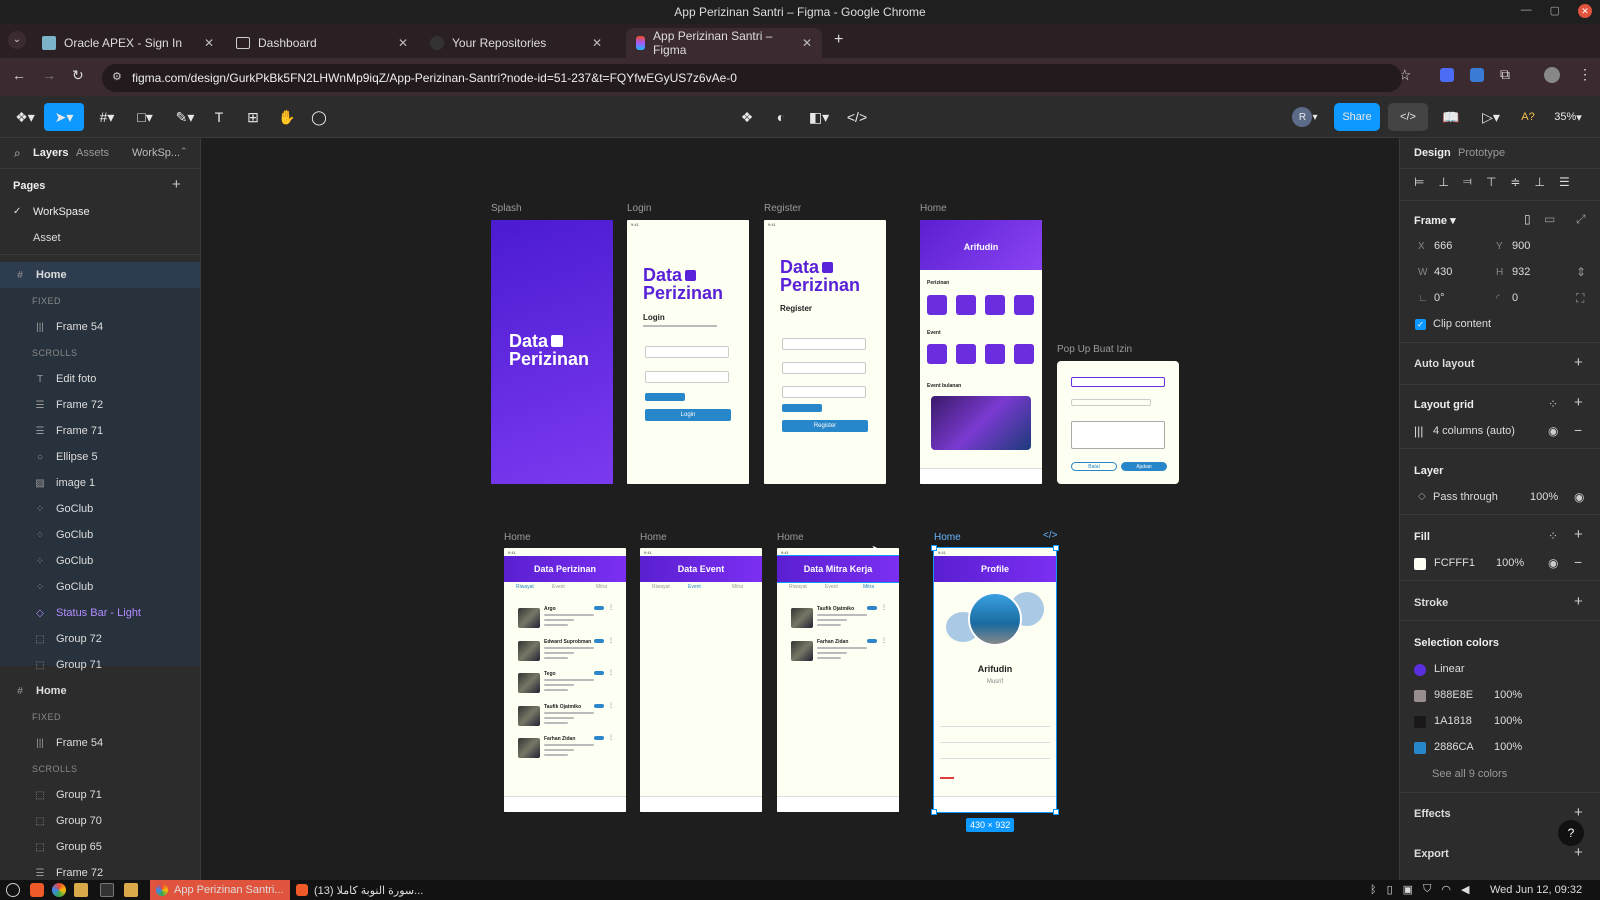  What do you see at coordinates (128, 43) in the screenshot?
I see `tab-oracle-apex: Oracle APEX - Sign In ✕` at bounding box center [128, 43].